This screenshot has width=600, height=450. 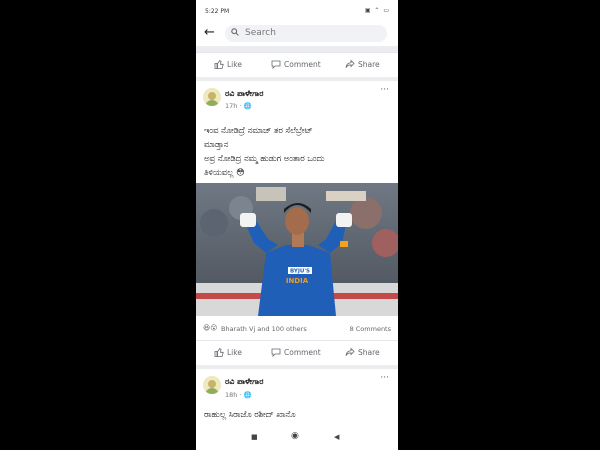 I want to click on android-nav-bar: ■ ◉ ◀, so click(x=297, y=438).